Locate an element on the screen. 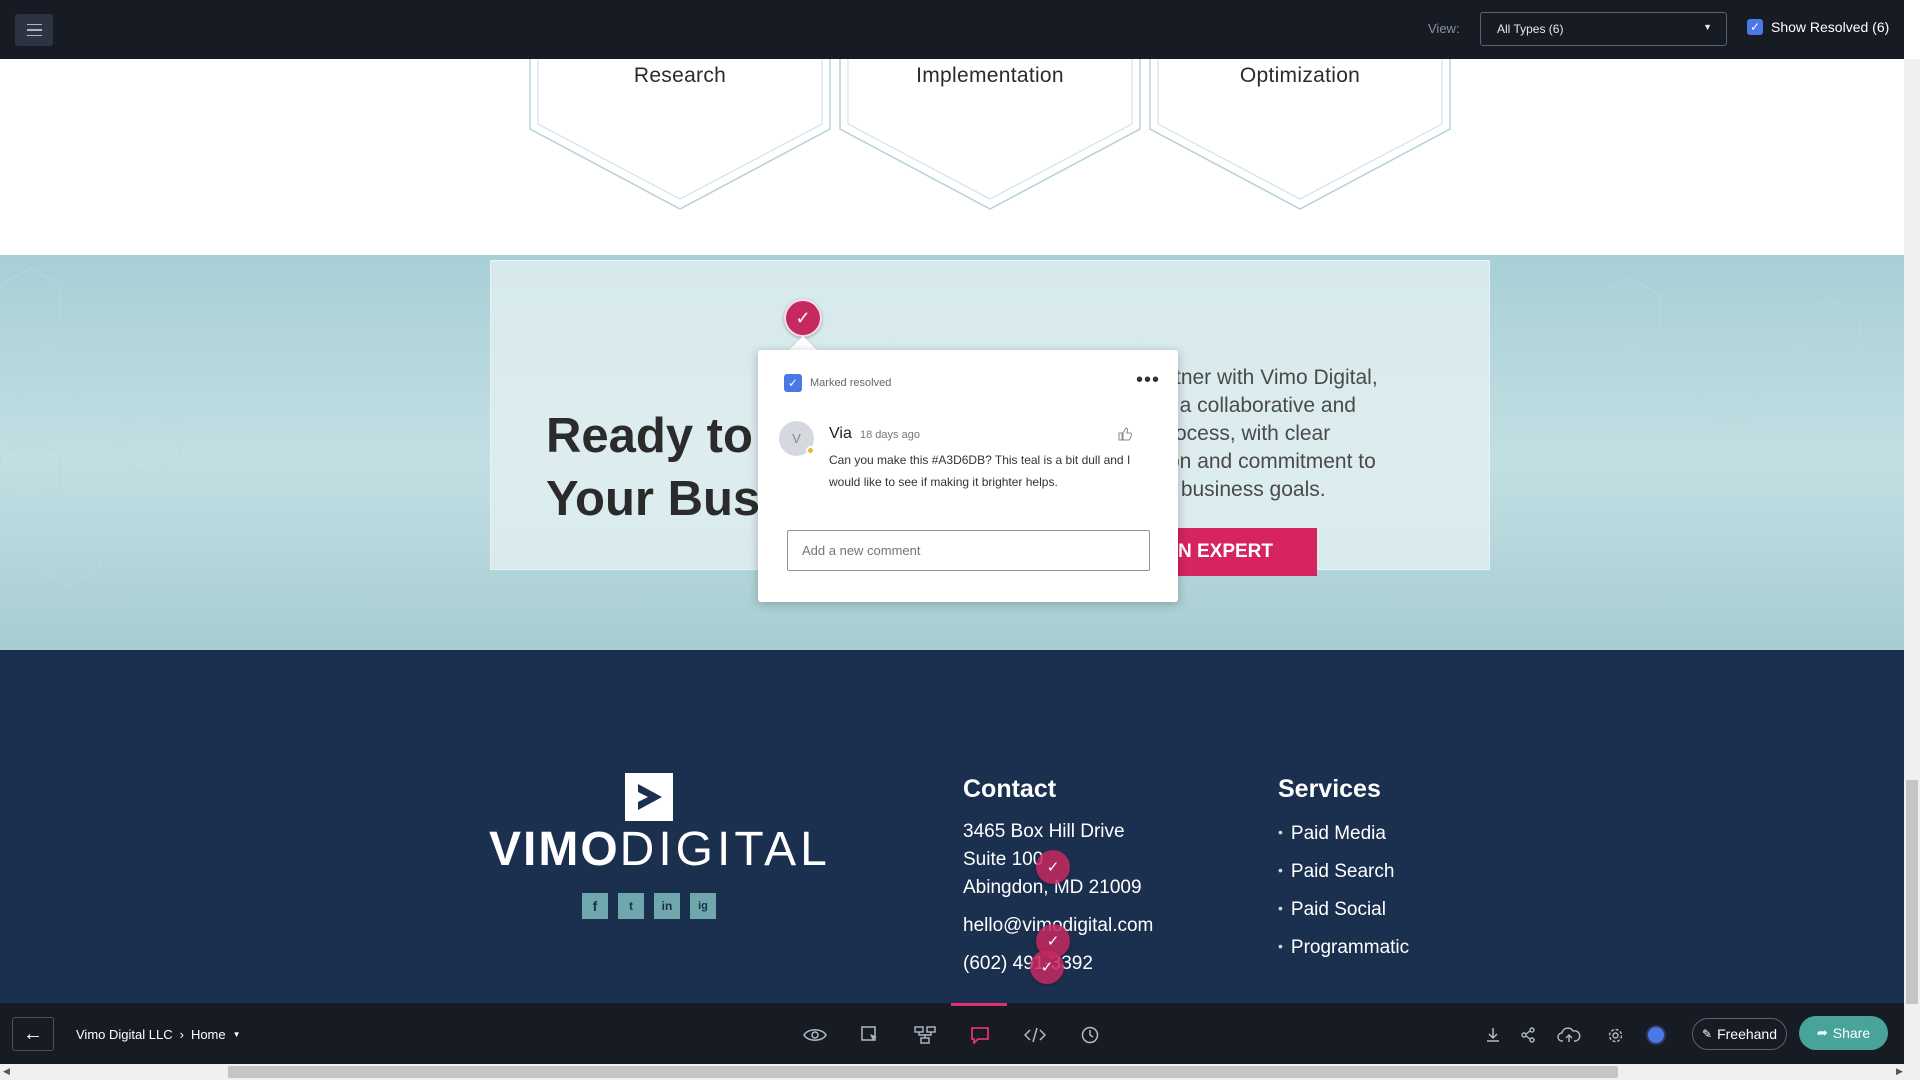  share-button: ➦ Share is located at coordinates (1843, 1033).